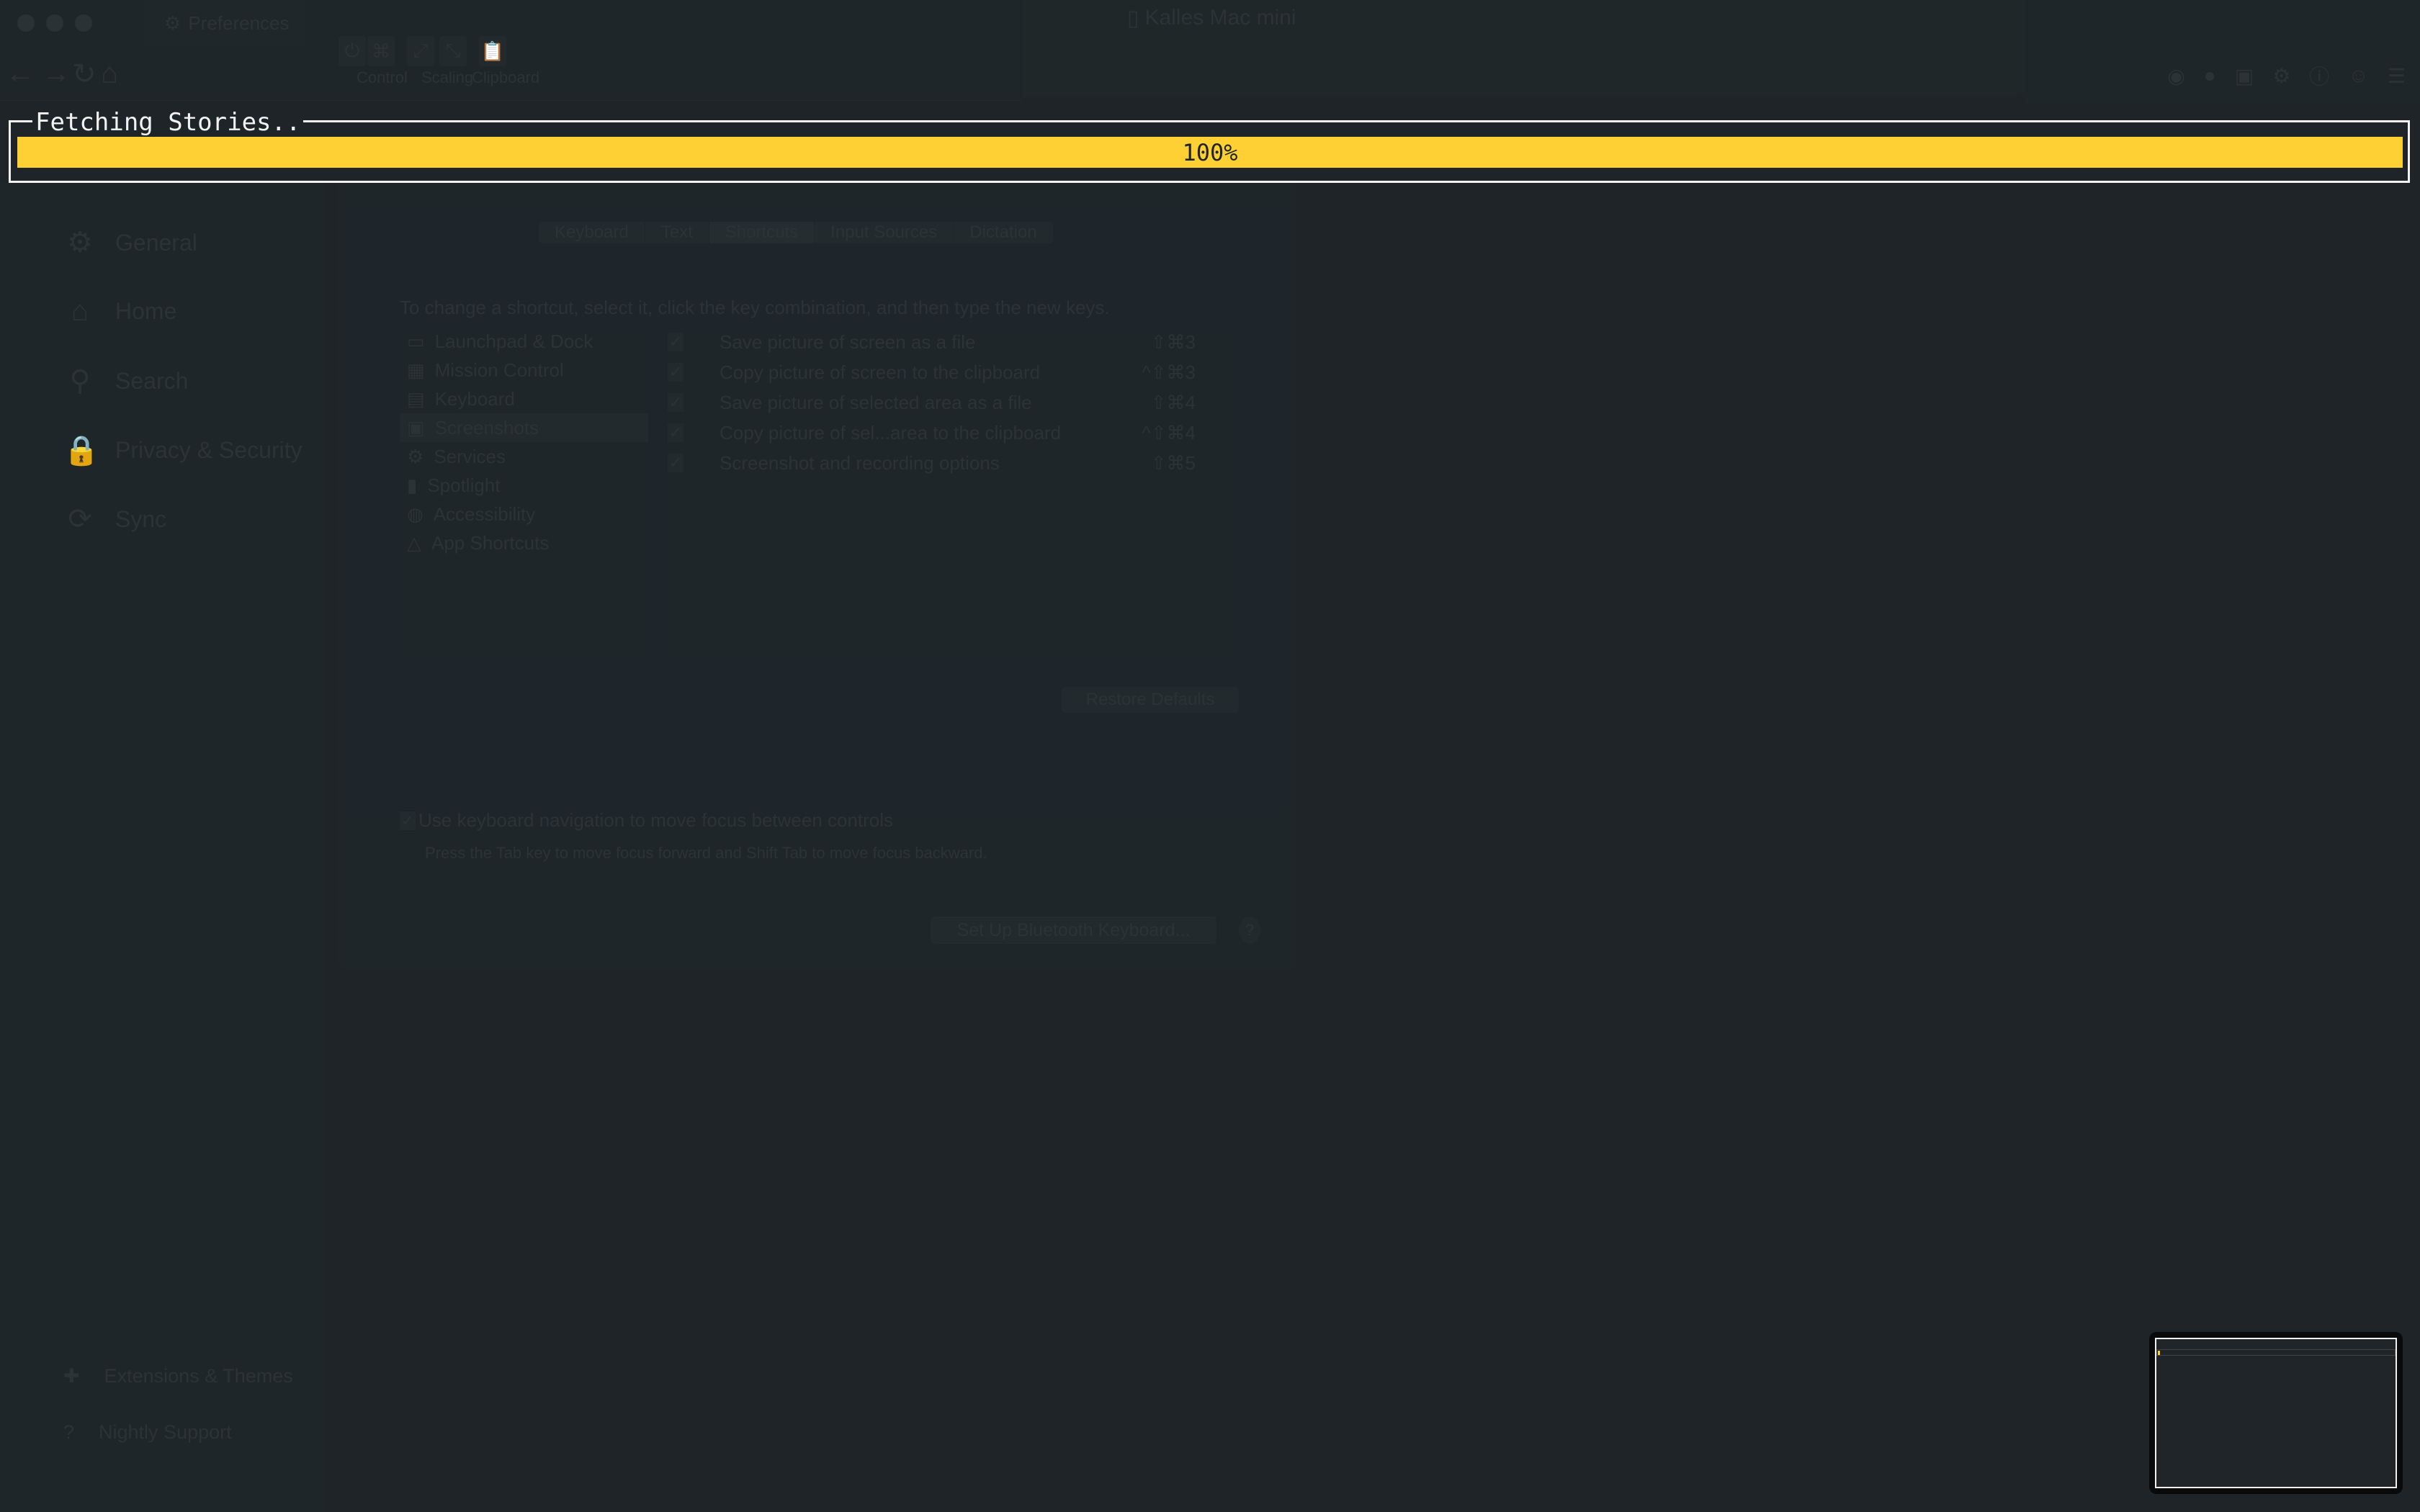  What do you see at coordinates (84, 74) in the screenshot?
I see `reload-icon: ↻` at bounding box center [84, 74].